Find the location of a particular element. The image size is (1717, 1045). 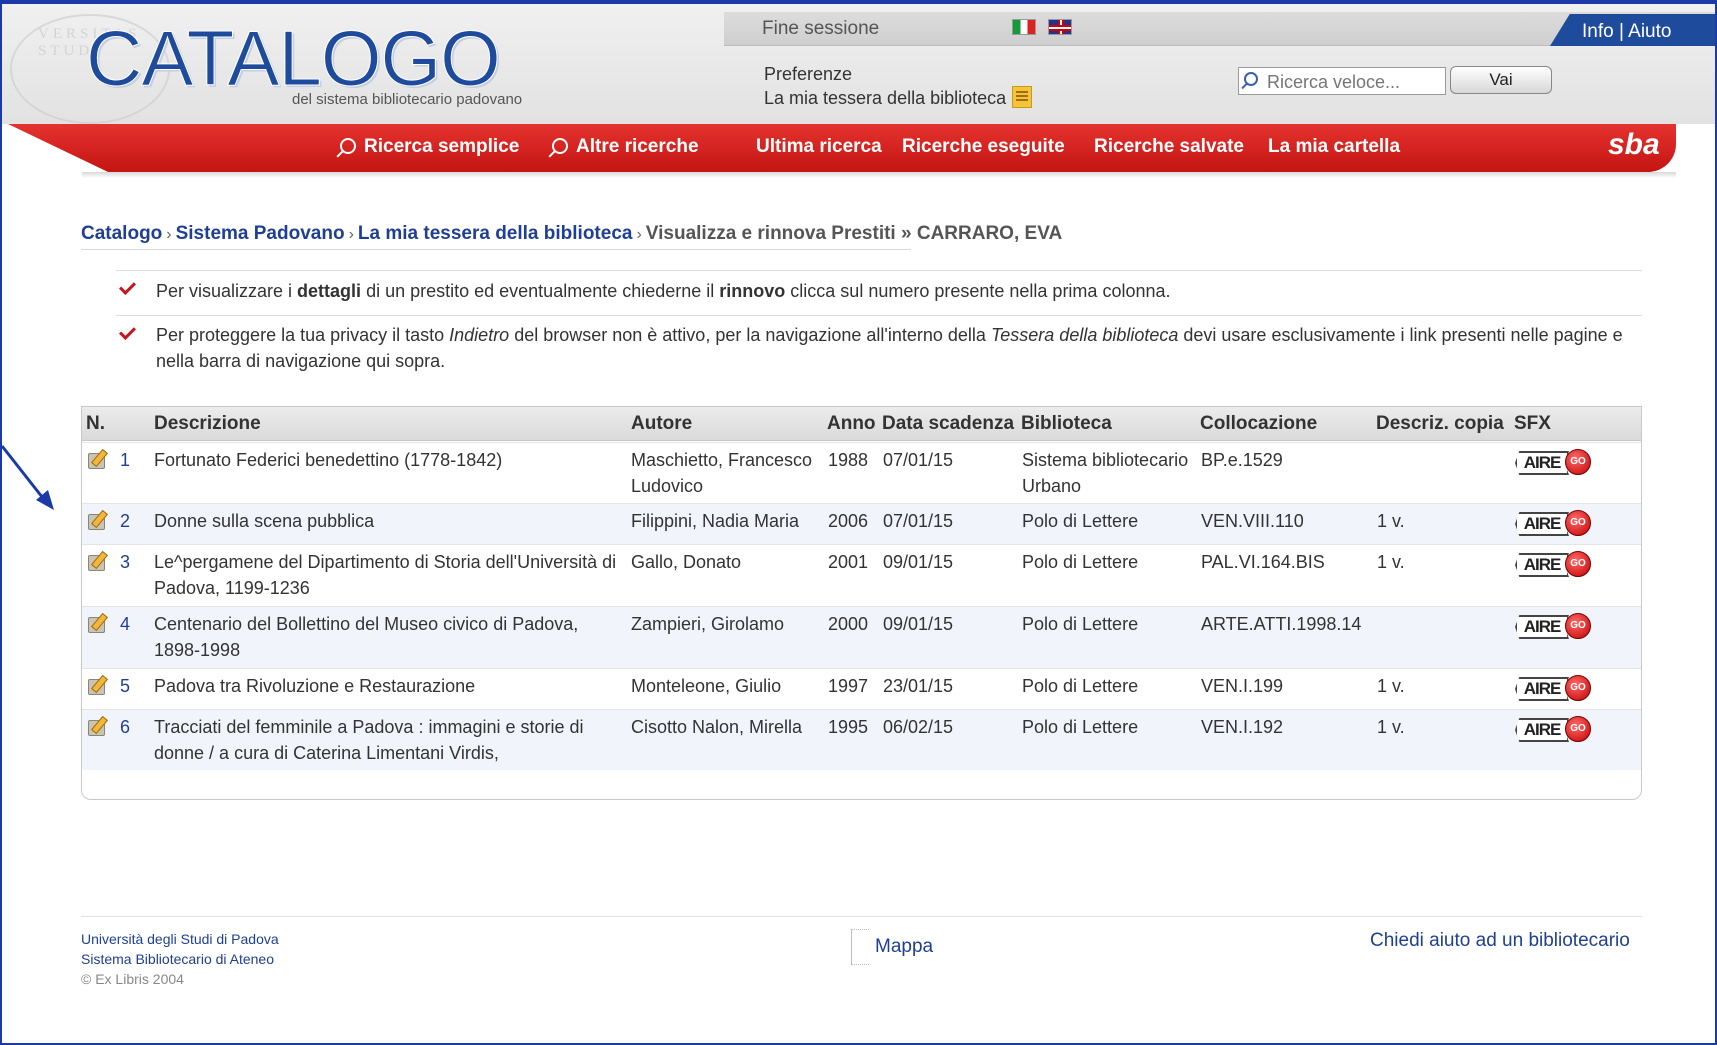

footer-copyright: © Ex Libris 2004 is located at coordinates (132, 979).